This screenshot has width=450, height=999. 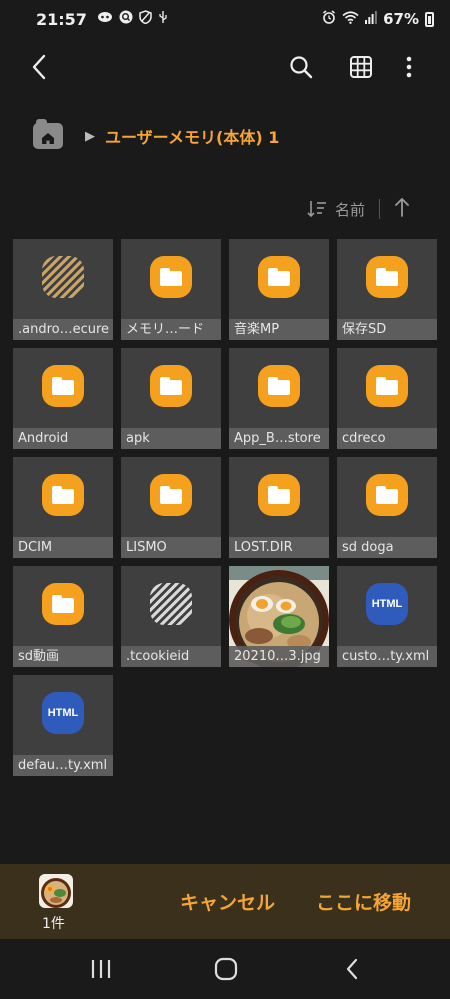 I want to click on sort-by-button: 名前, so click(x=336, y=209).